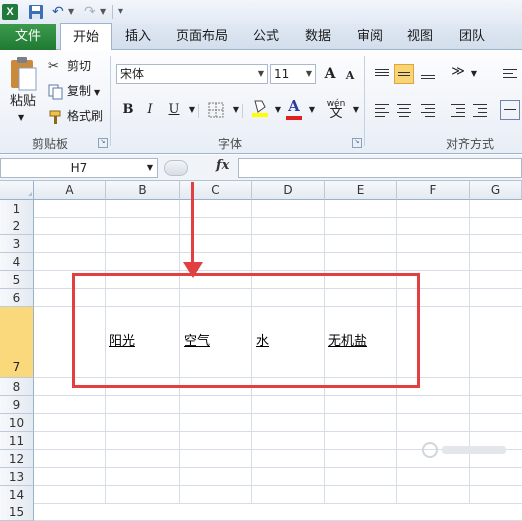 The image size is (522, 521). I want to click on increase-indent-icon, so click(480, 110).